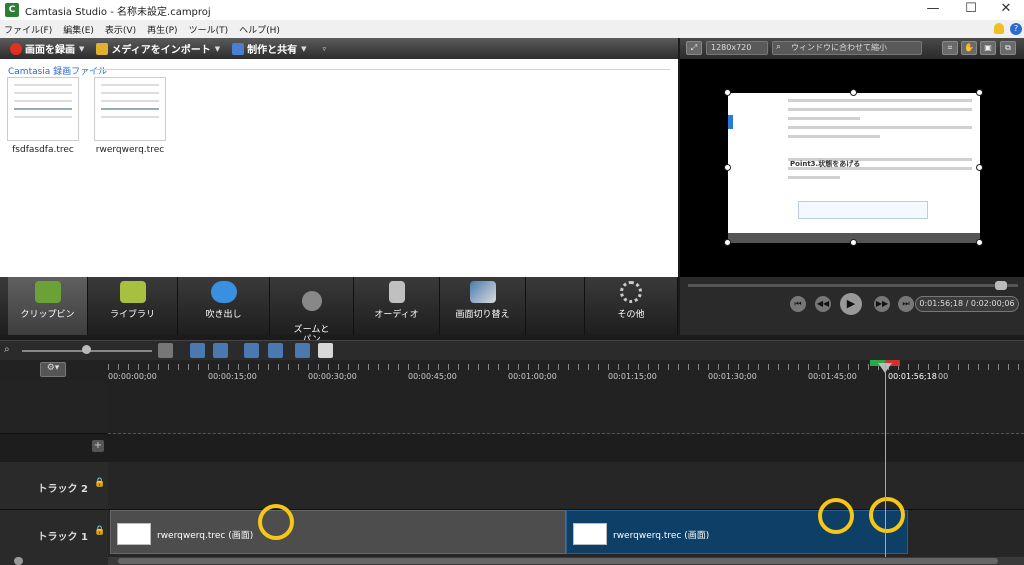  I want to click on resize-icon: ⤢, so click(694, 48).